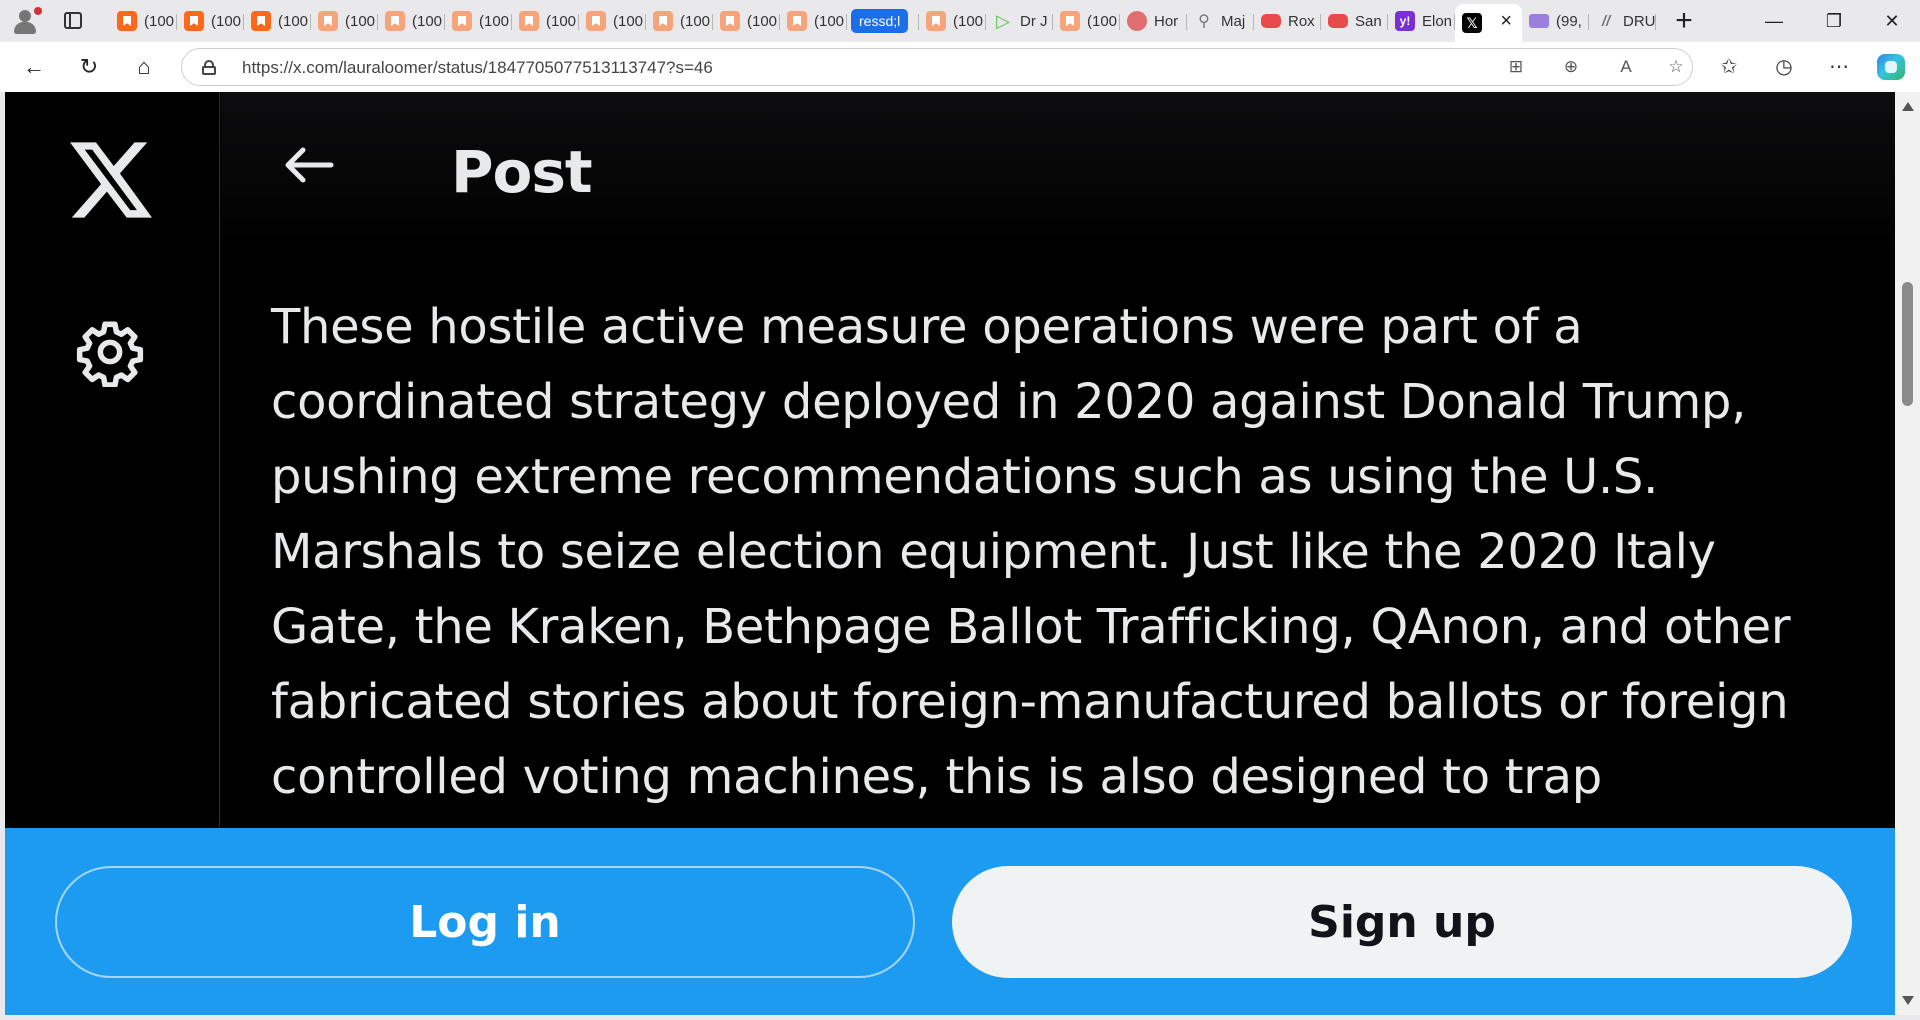  I want to click on x-logo-icon, so click(111, 180).